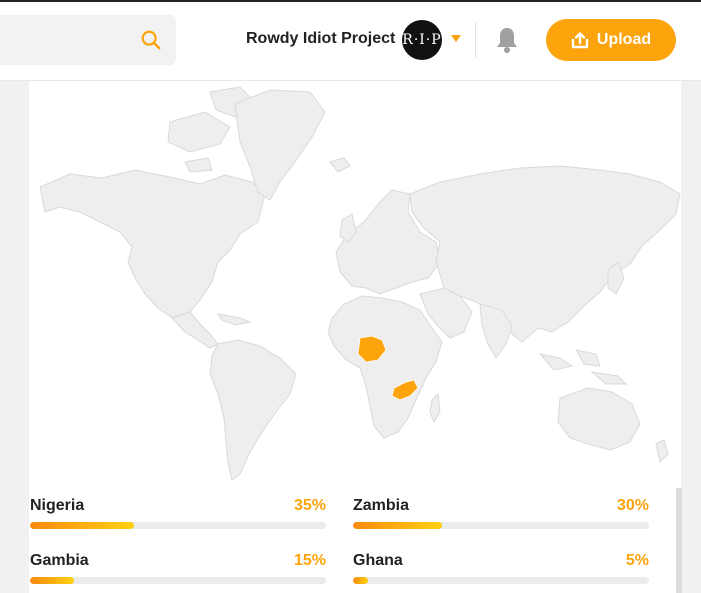  Describe the element at coordinates (679, 540) in the screenshot. I see `scrollbar` at that location.